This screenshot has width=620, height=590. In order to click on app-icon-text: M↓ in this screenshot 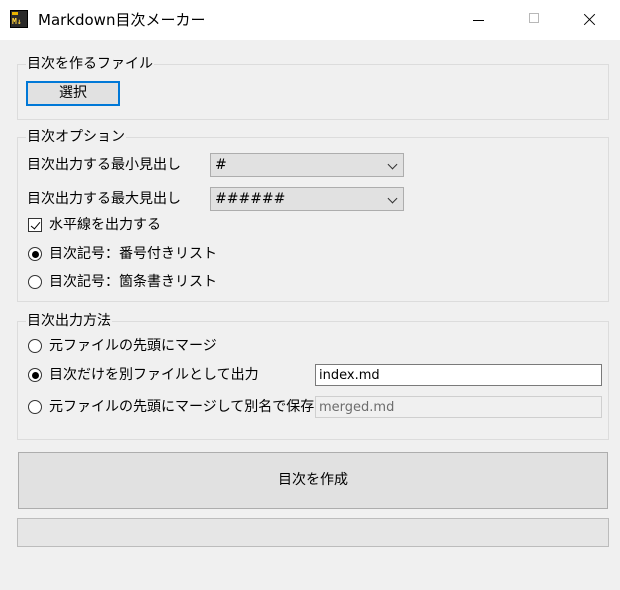, I will do `click(17, 21)`.